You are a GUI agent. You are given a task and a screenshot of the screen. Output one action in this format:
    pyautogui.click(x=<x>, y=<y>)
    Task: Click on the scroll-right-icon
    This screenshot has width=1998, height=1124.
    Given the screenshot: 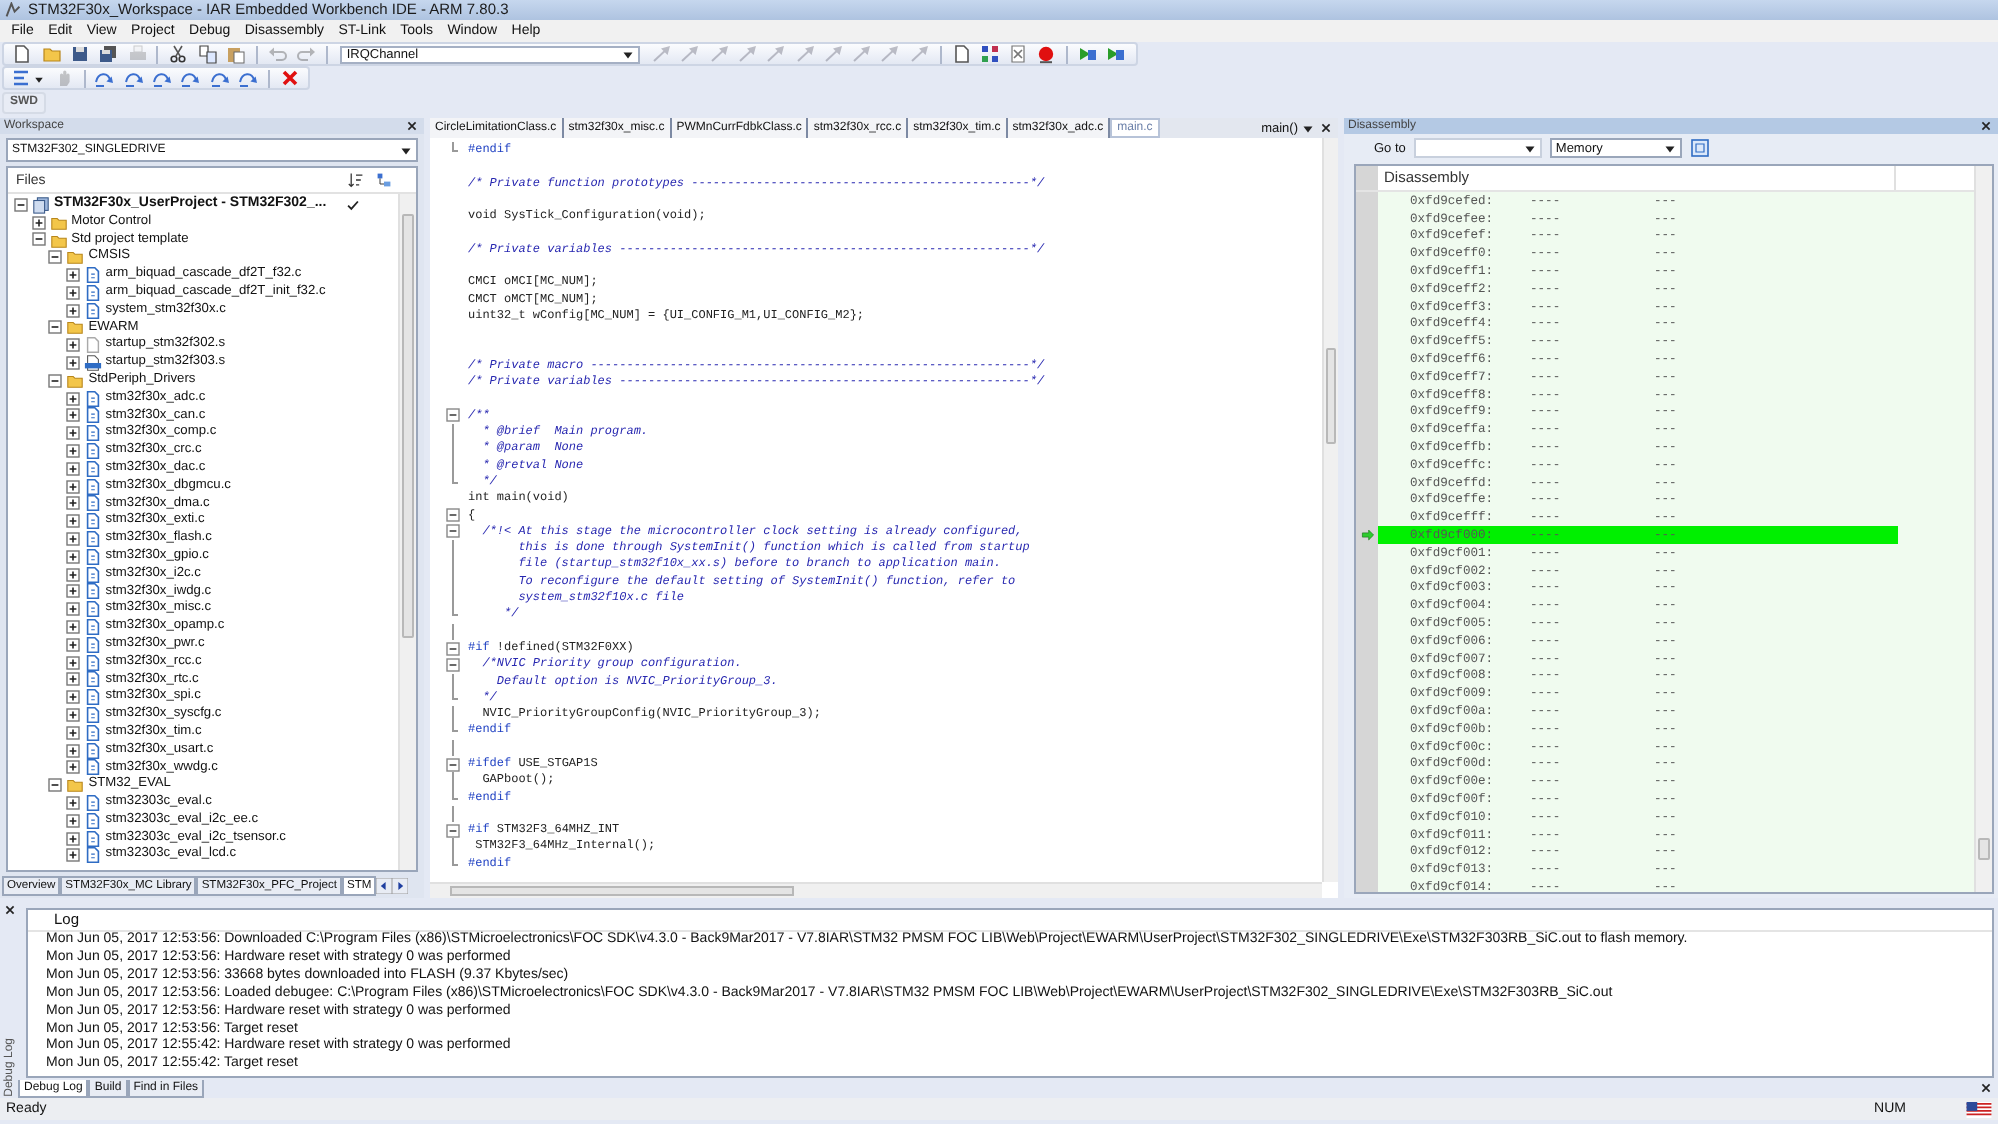 What is the action you would take?
    pyautogui.click(x=400, y=885)
    